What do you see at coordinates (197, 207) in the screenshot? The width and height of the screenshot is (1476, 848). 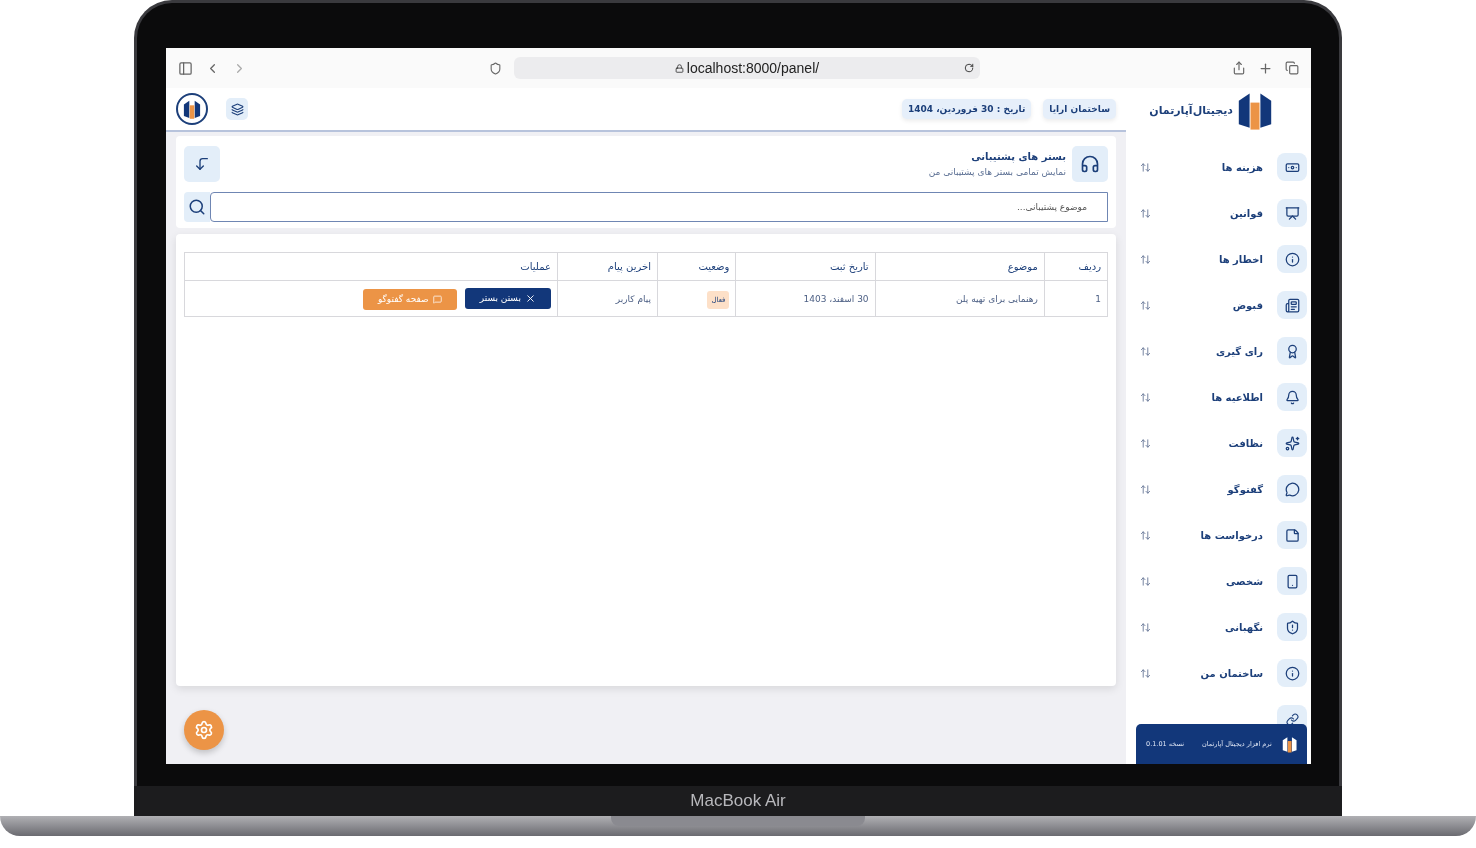 I see `search-icon` at bounding box center [197, 207].